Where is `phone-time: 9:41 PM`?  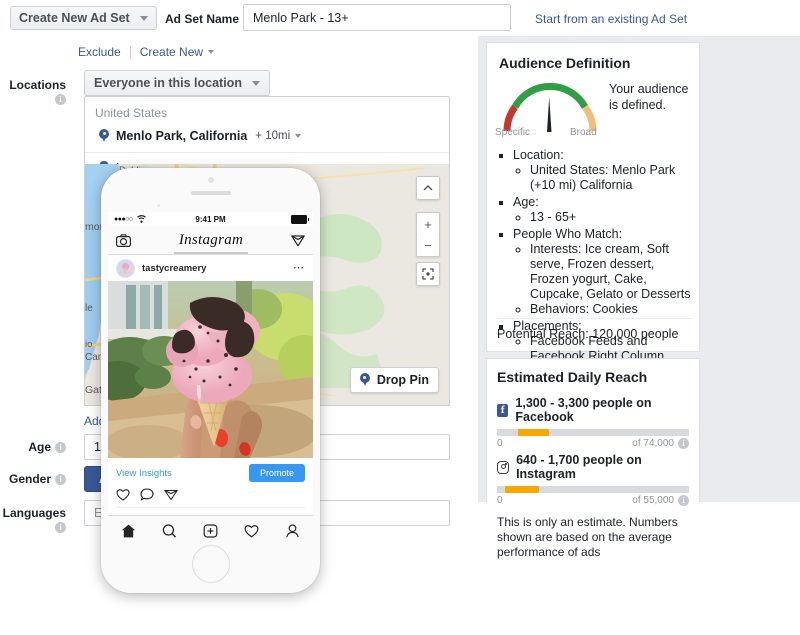
phone-time: 9:41 PM is located at coordinates (210, 219).